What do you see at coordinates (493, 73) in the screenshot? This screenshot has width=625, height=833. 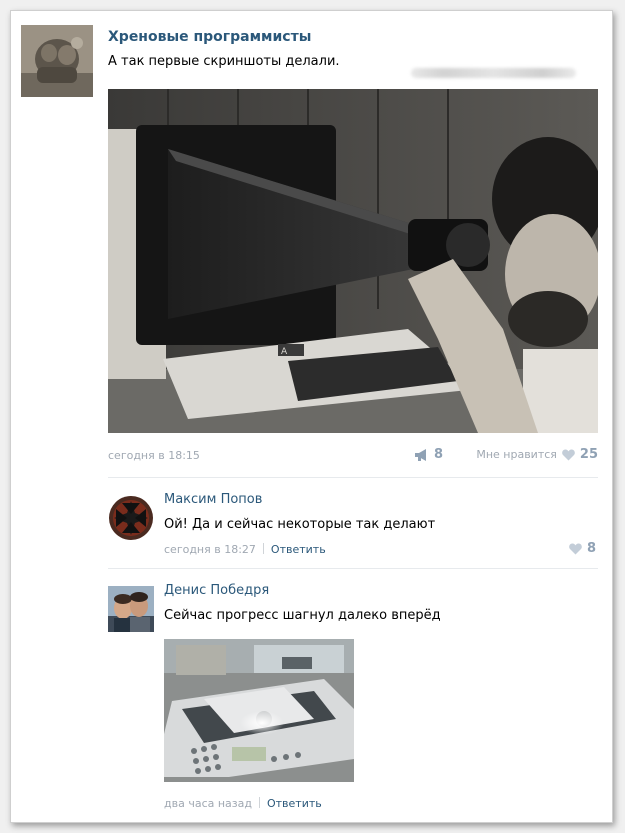 I see `blurred-text` at bounding box center [493, 73].